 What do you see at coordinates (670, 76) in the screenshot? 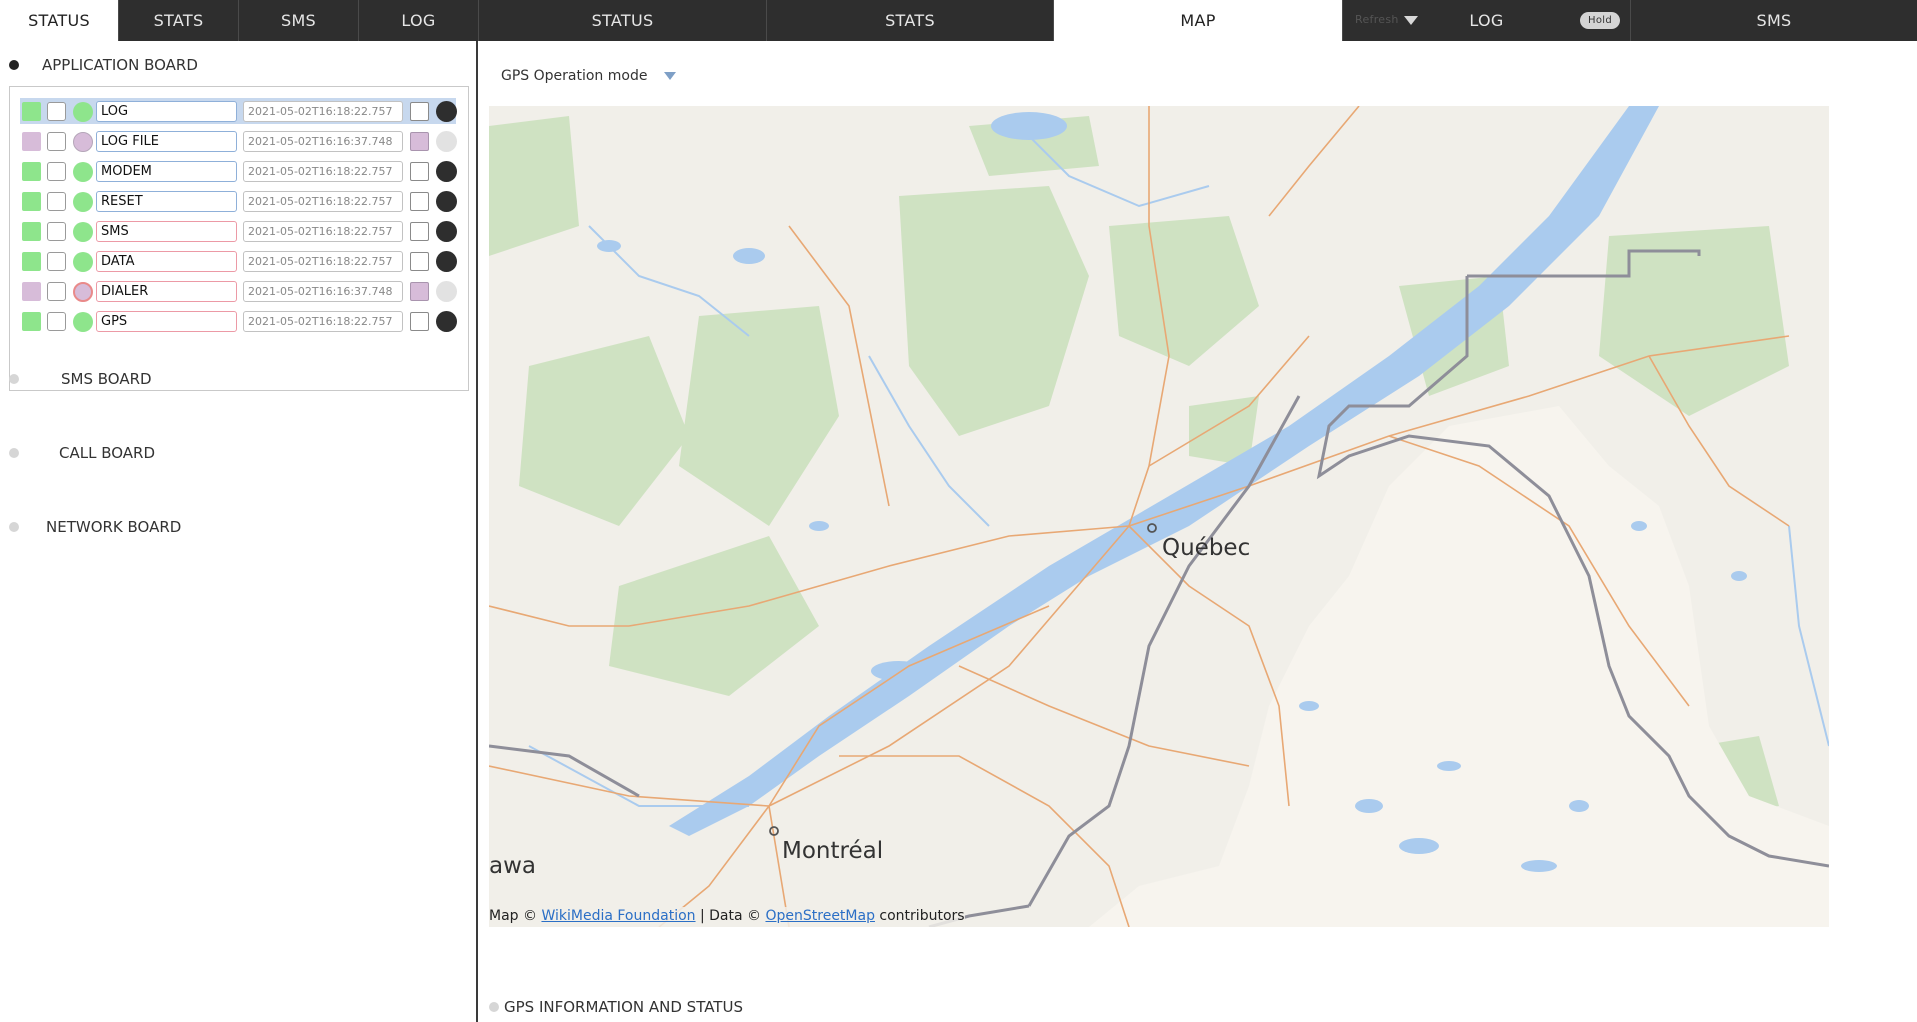
I see `chevron-down-icon` at bounding box center [670, 76].